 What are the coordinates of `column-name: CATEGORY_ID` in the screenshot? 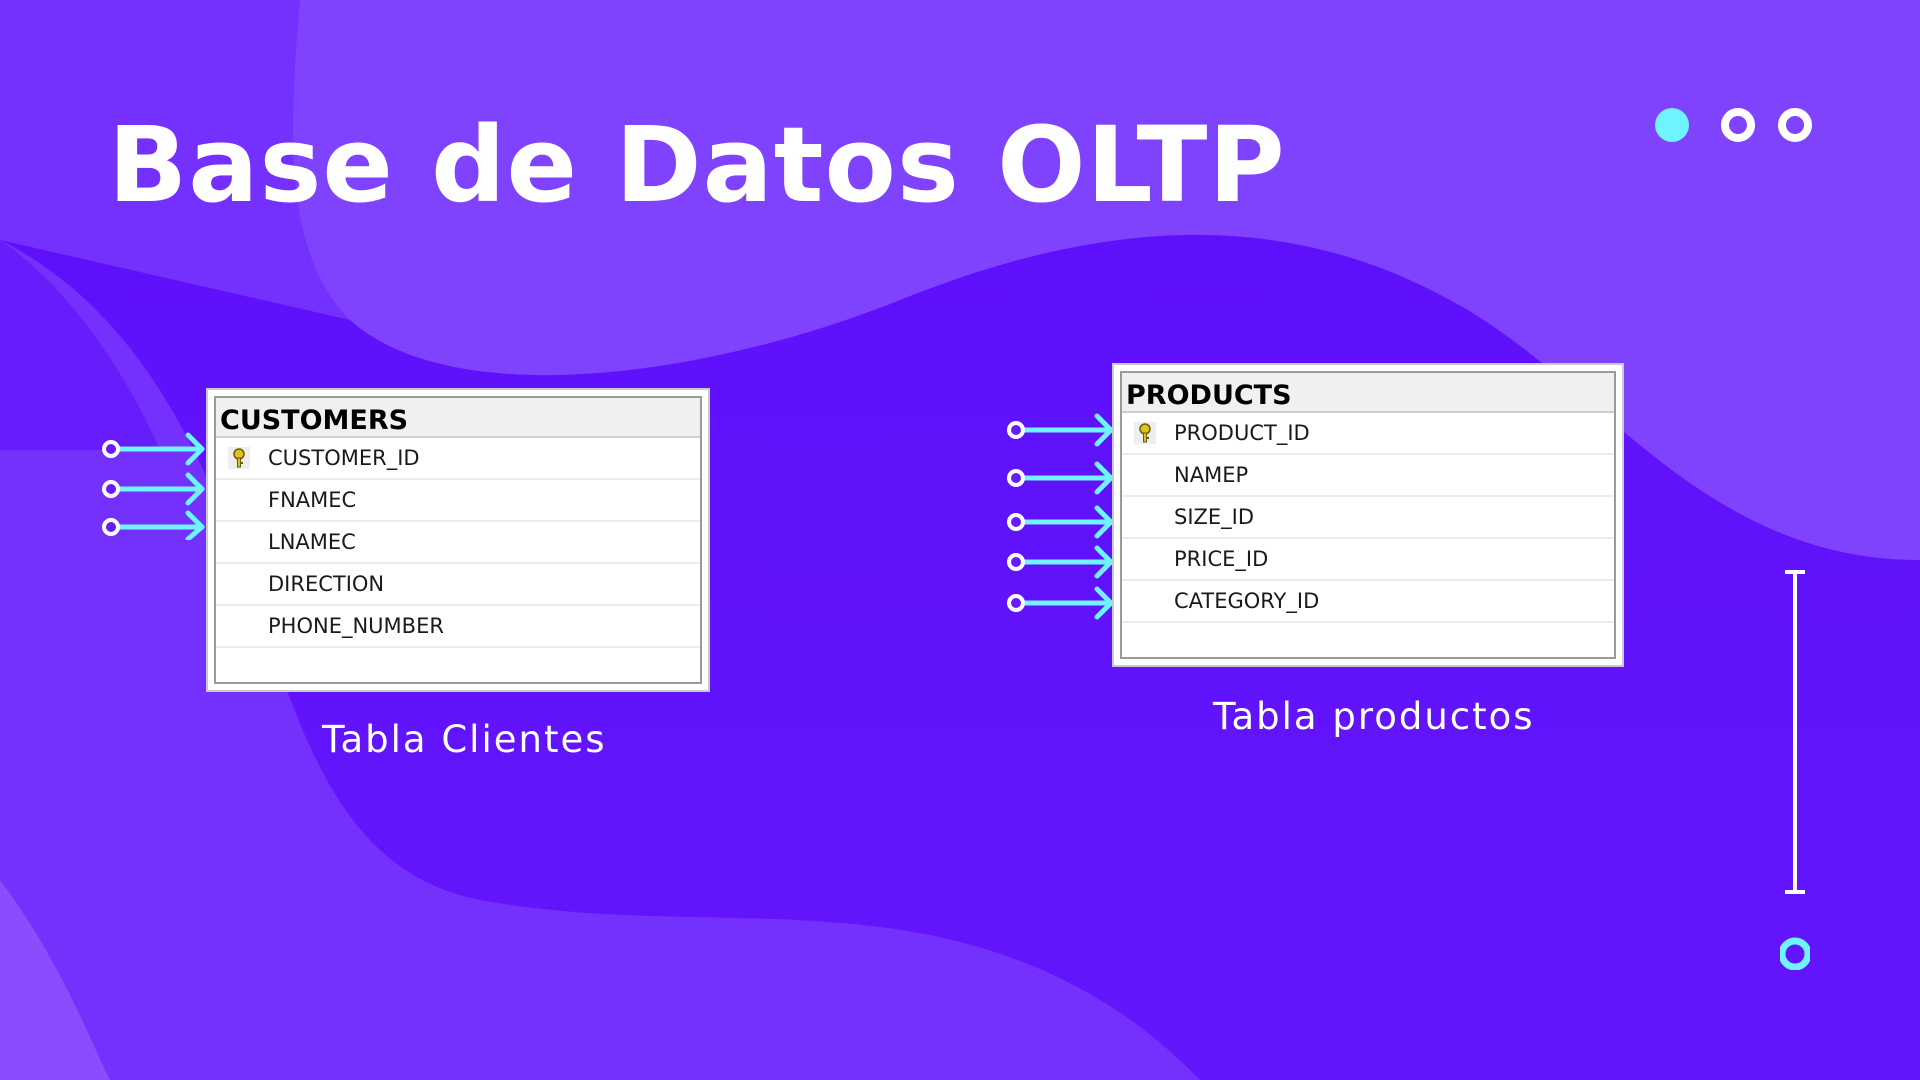 It's located at (1247, 601).